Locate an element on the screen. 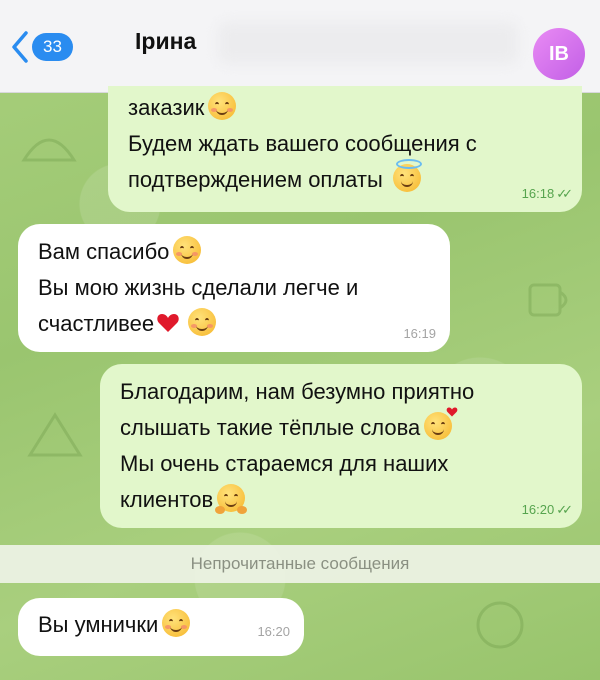  message-text: подтверждением оплаты is located at coordinates (346, 178).